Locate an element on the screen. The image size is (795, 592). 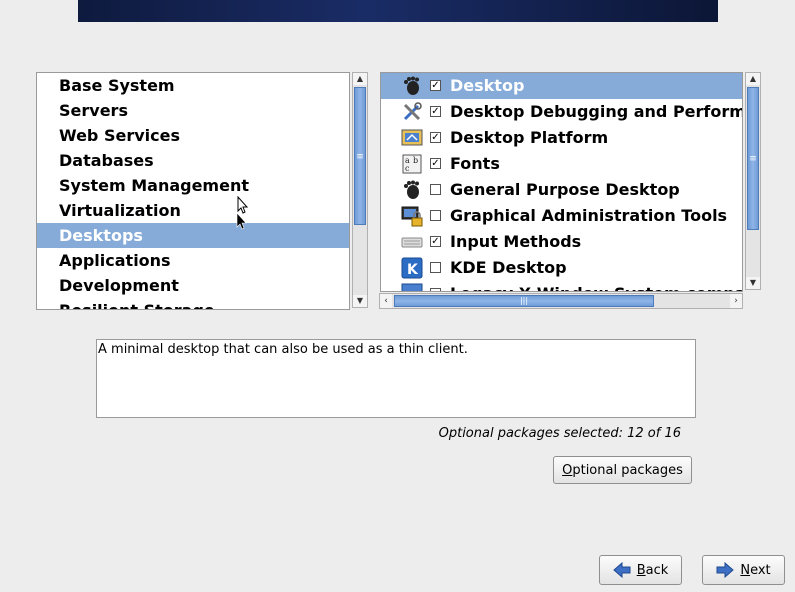
scroll-right-icon: › is located at coordinates (736, 301).